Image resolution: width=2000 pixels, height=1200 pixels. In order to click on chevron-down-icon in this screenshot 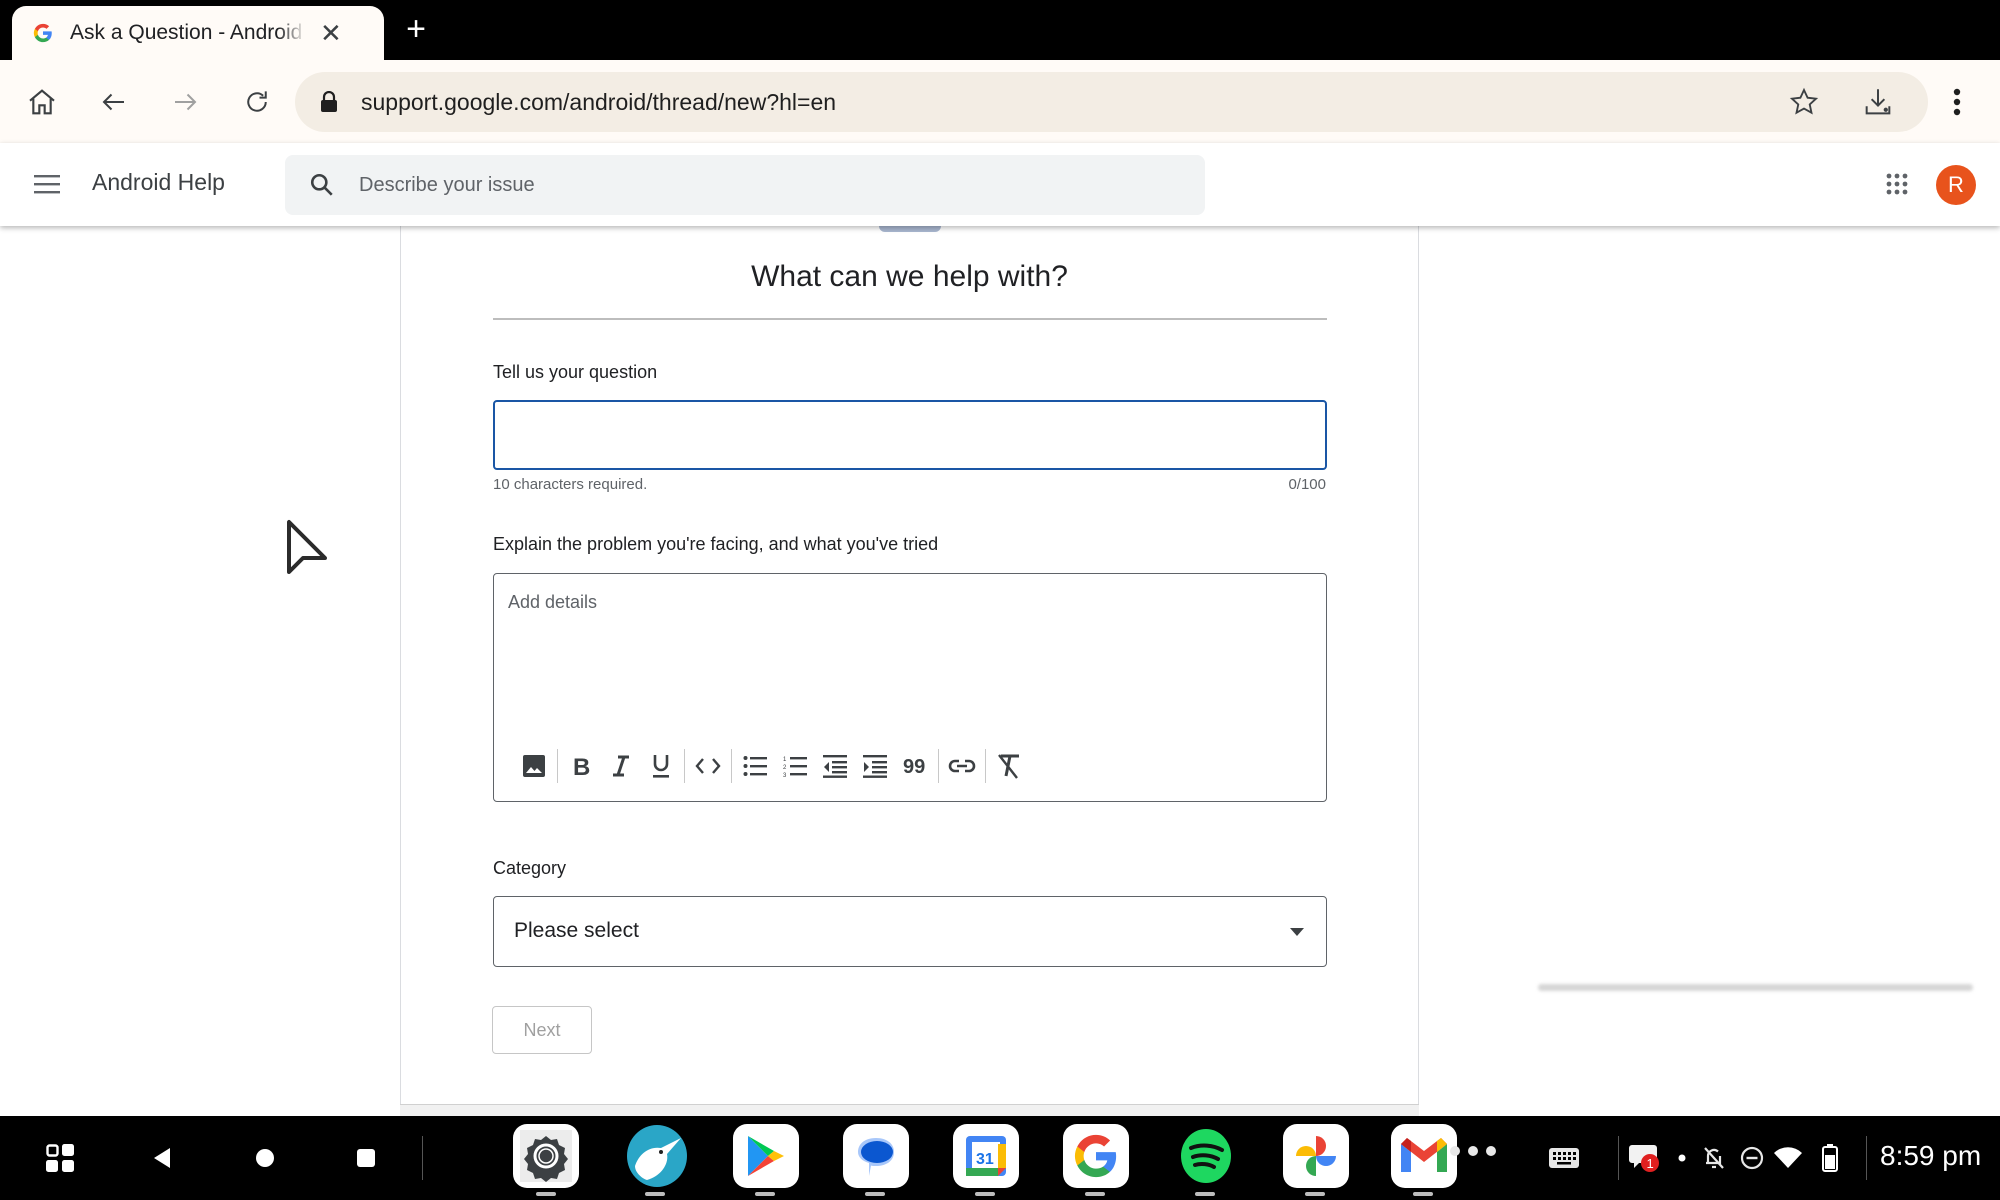, I will do `click(1297, 932)`.